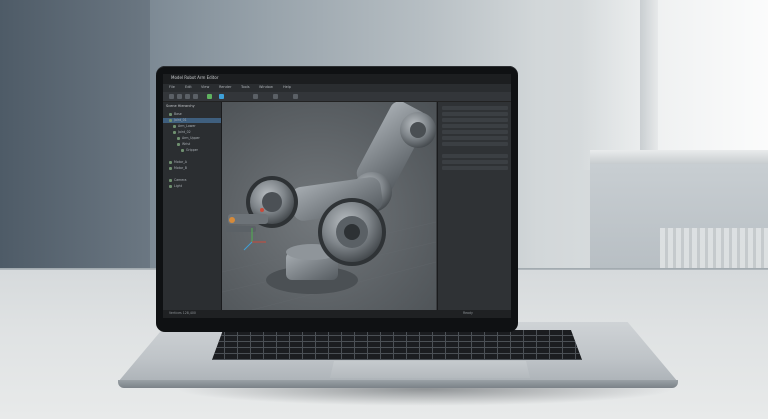 The width and height of the screenshot is (768, 419). I want to click on move-tool-icon, so click(179, 96).